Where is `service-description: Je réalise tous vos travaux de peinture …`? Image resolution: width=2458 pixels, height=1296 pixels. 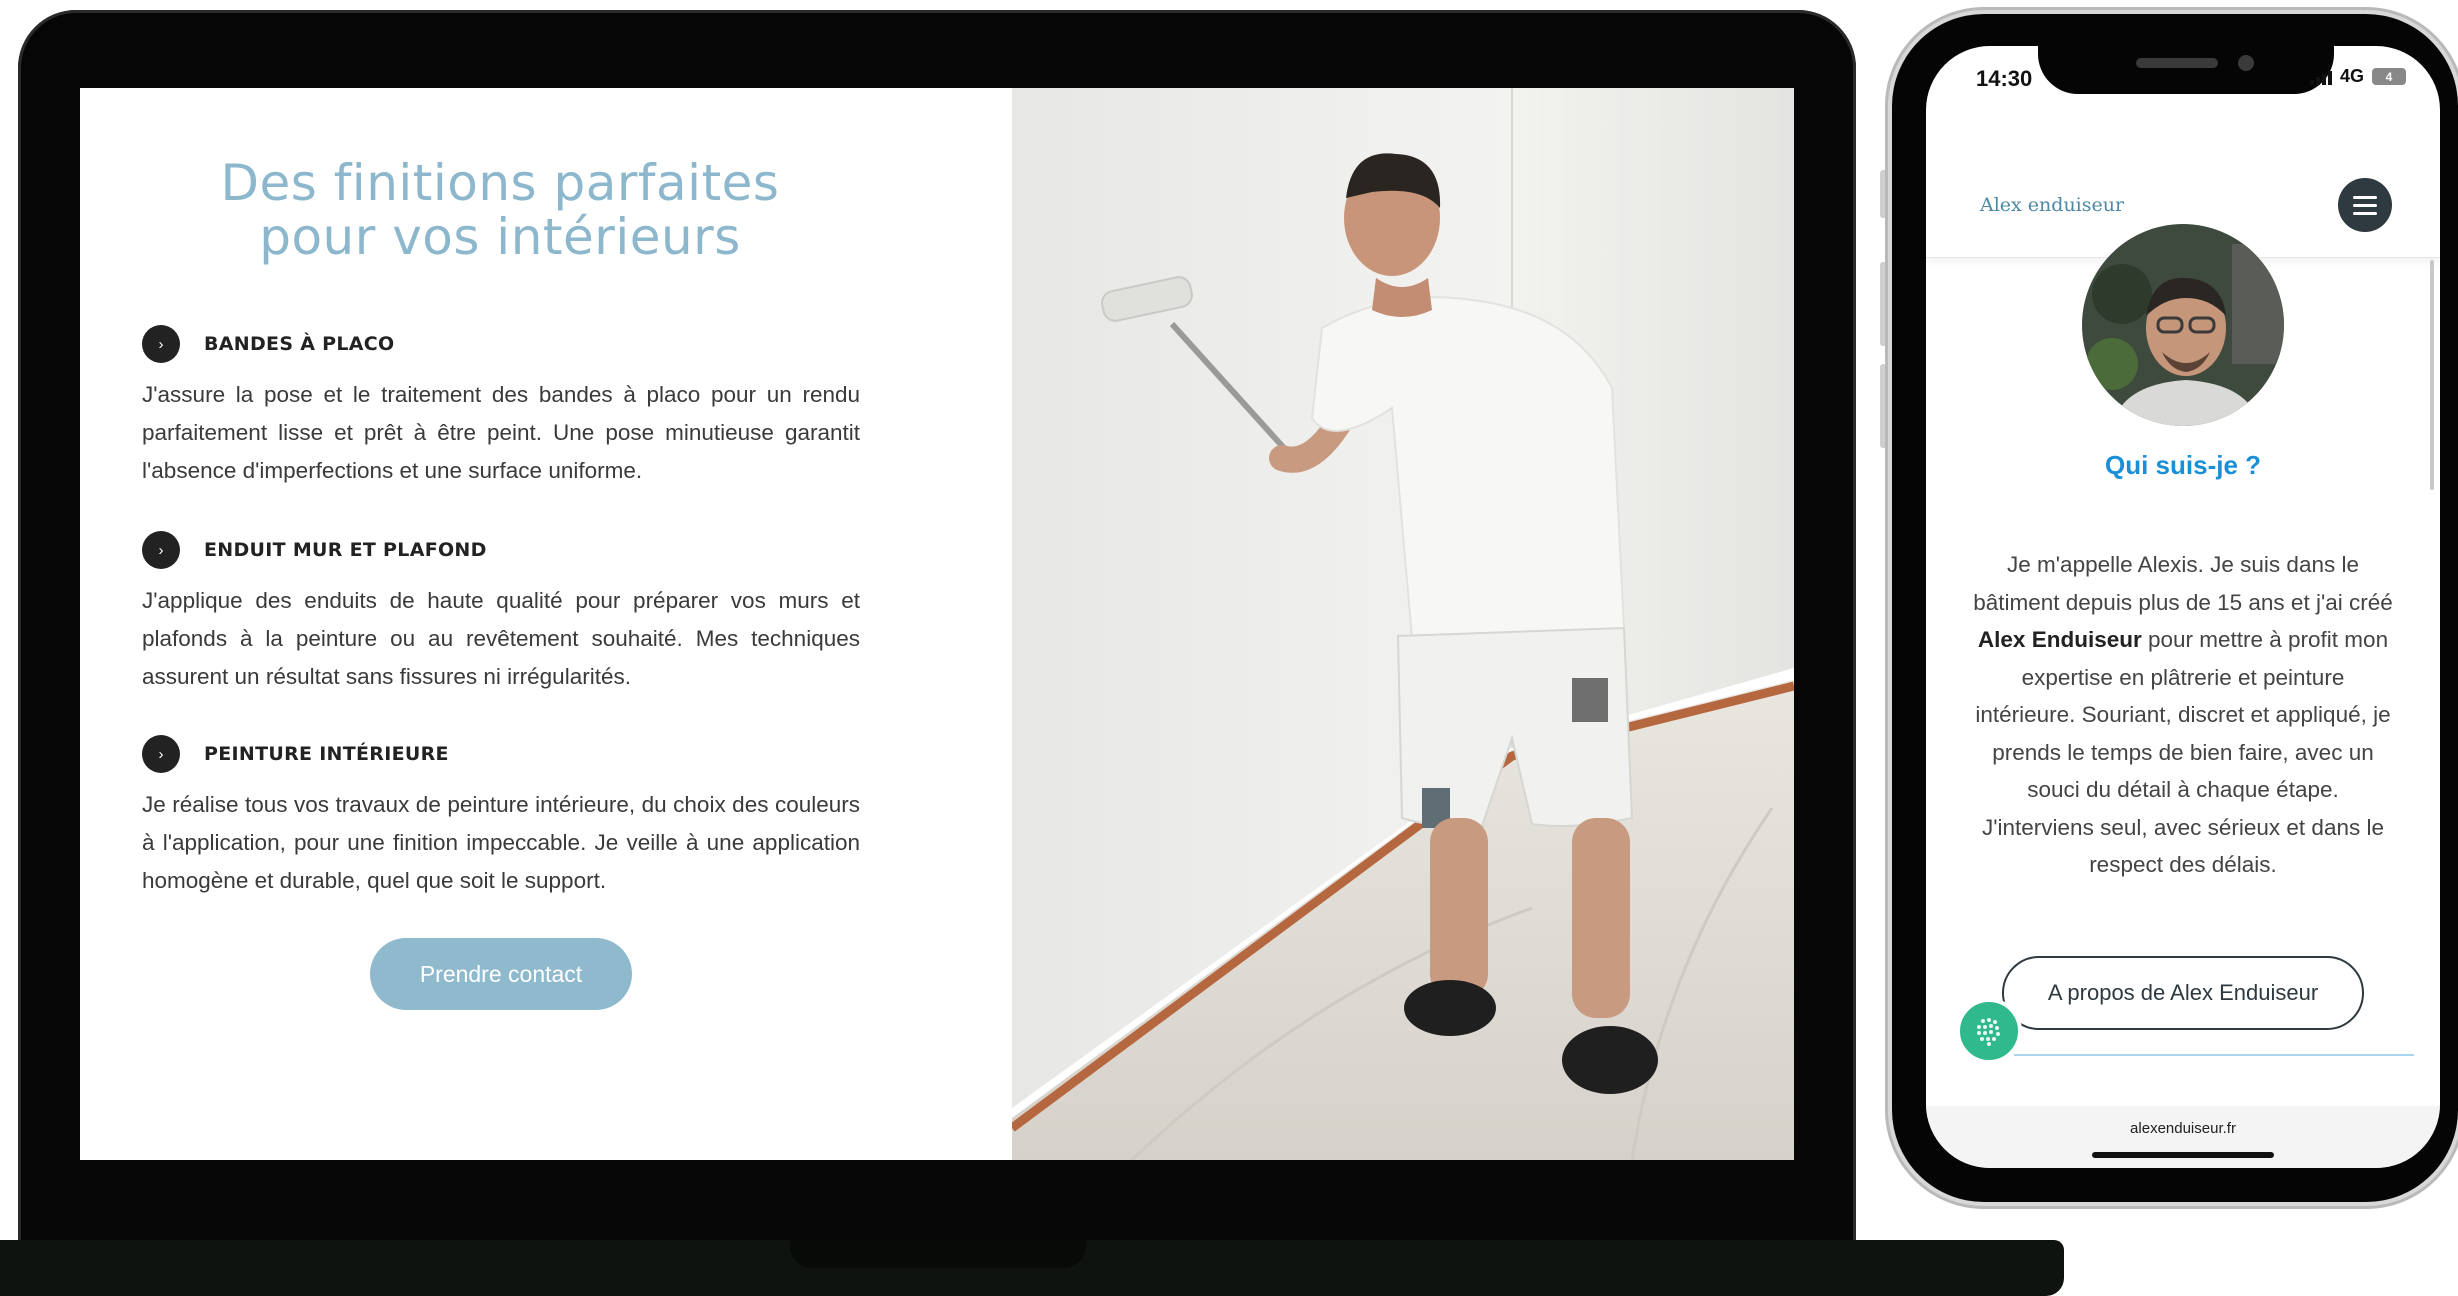
service-description: Je réalise tous vos travaux de peinture … is located at coordinates (501, 842).